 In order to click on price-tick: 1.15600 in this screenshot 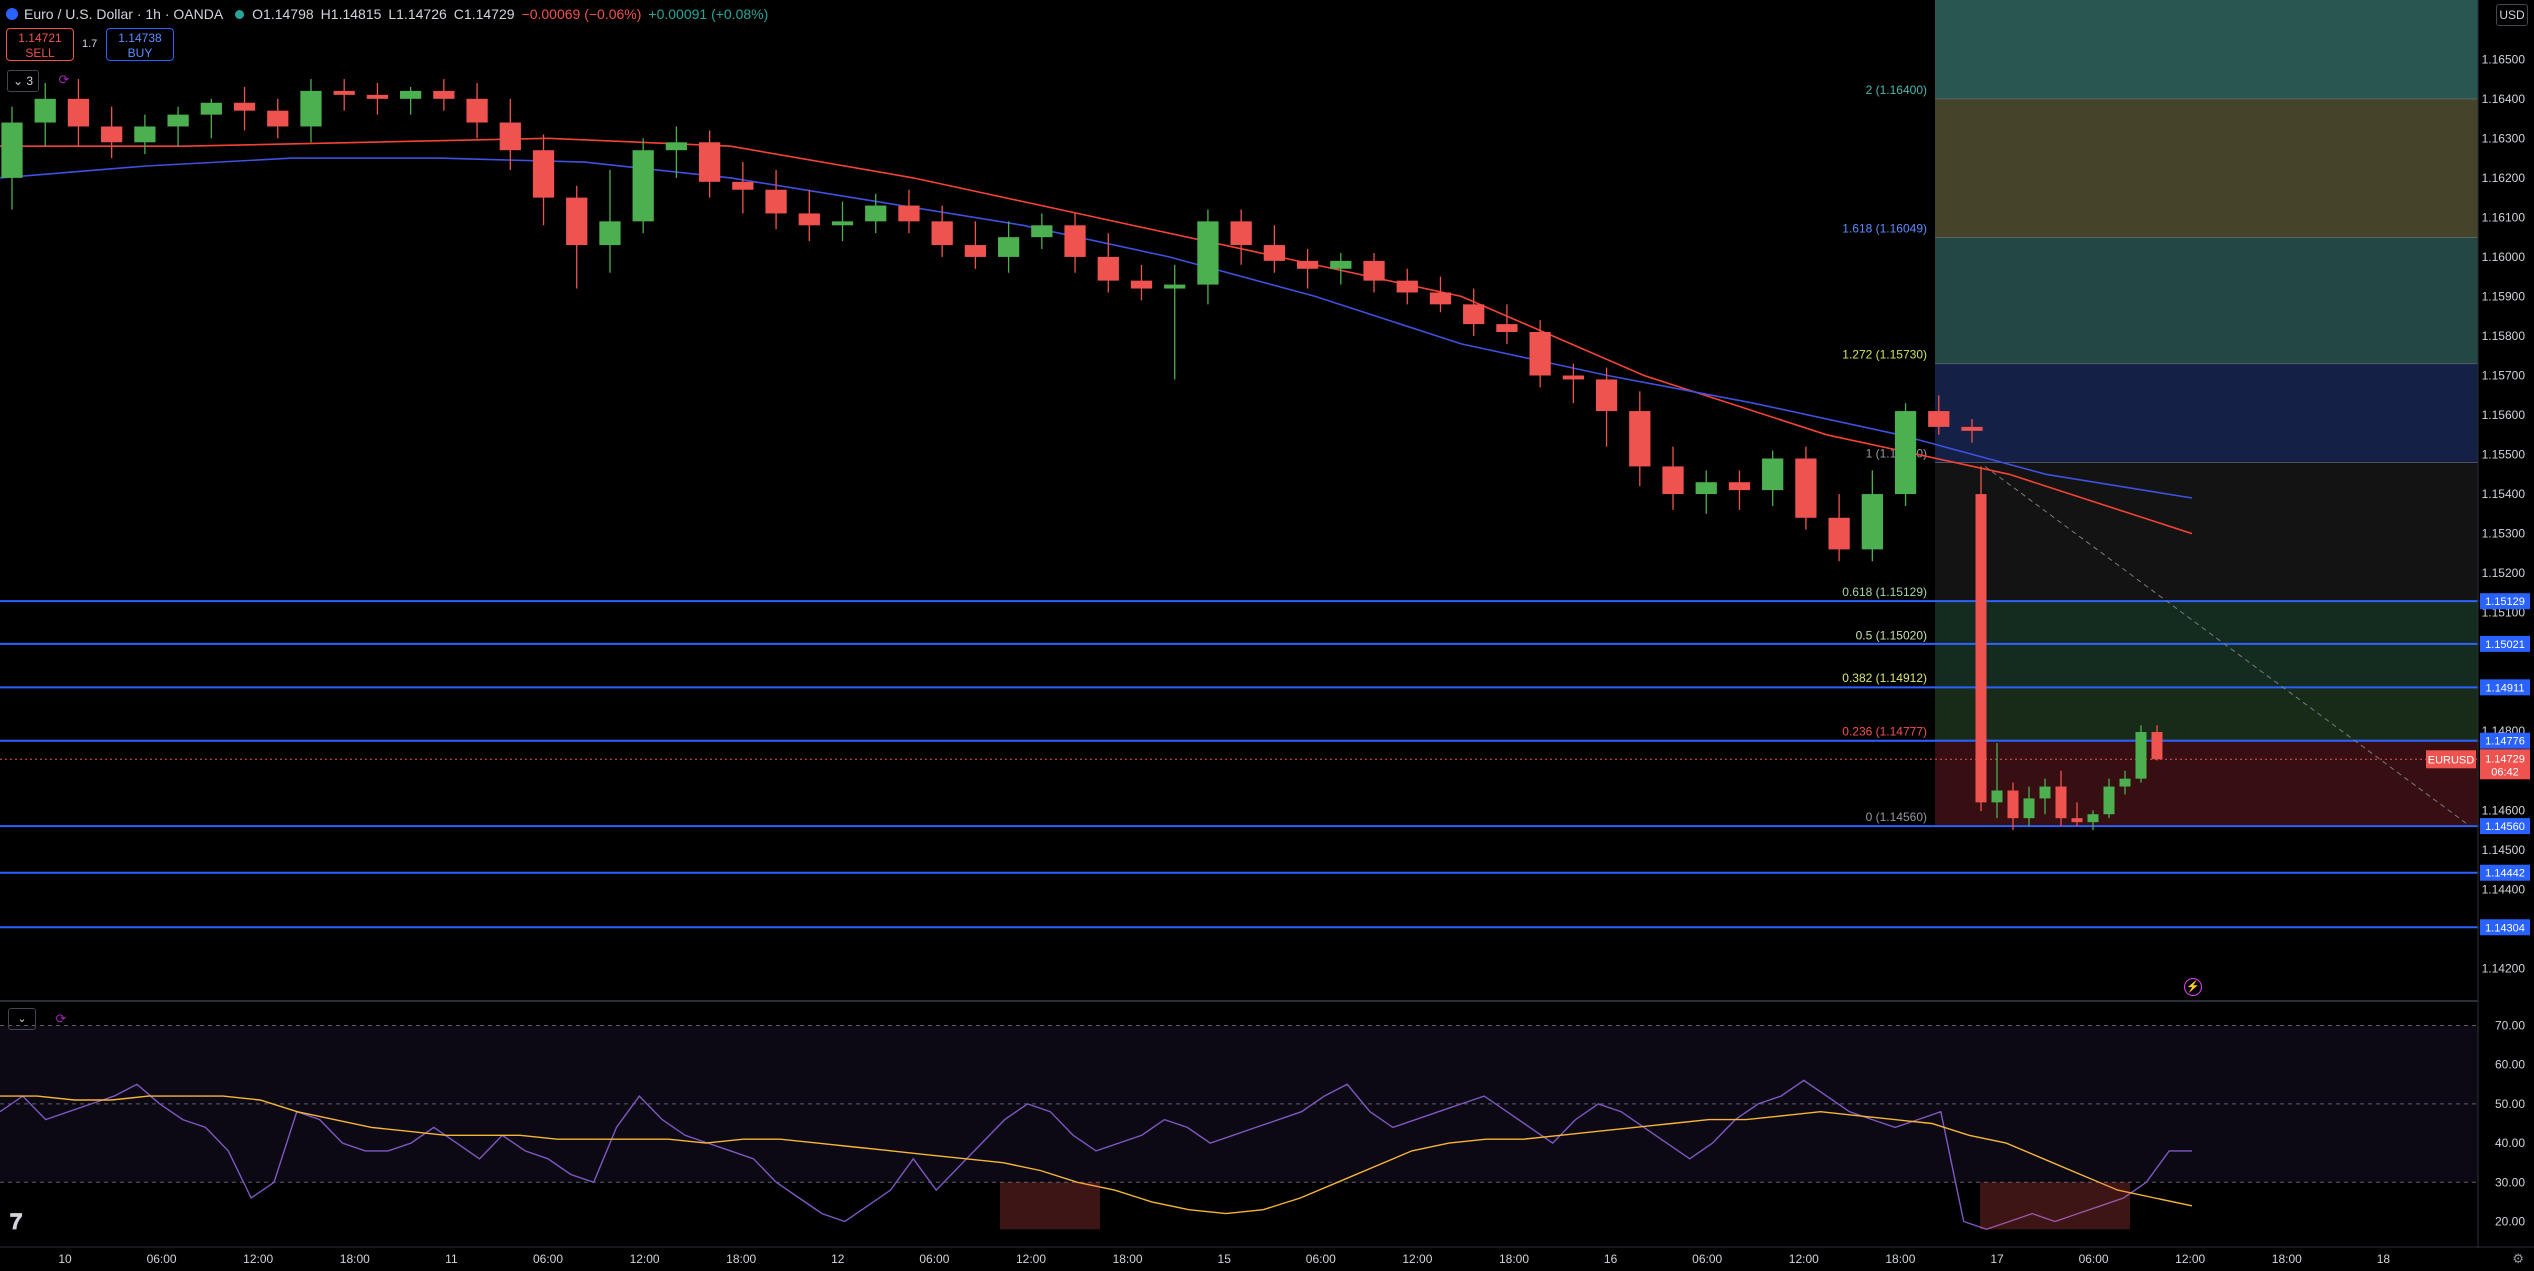, I will do `click(2504, 415)`.